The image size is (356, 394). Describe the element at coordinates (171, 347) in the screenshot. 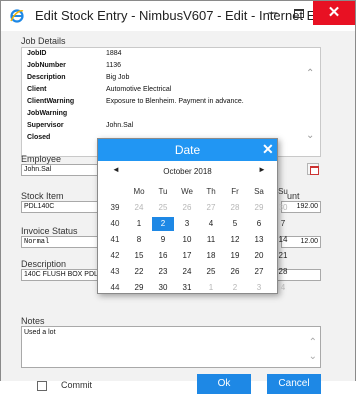

I see `notes-textarea: Used a lot ⌃ ⌄` at that location.